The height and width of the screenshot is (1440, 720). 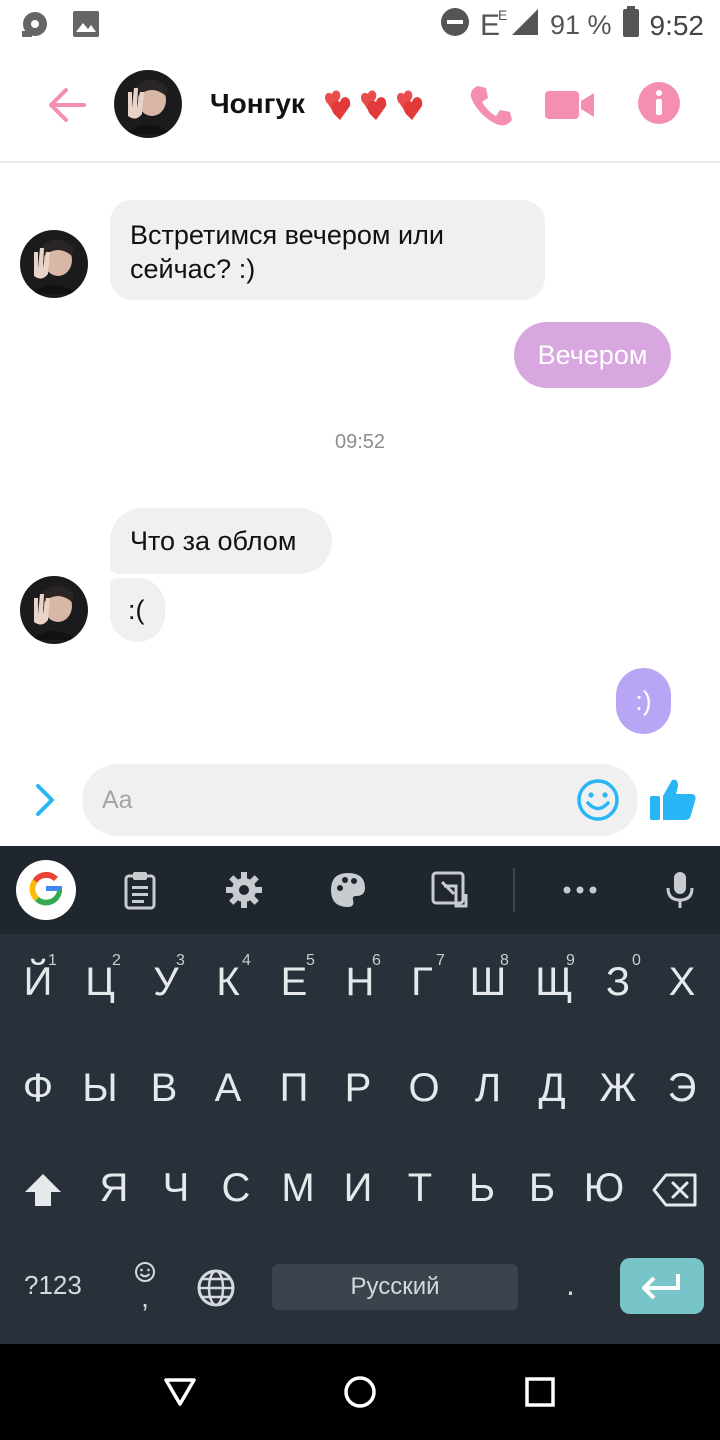 What do you see at coordinates (643, 701) in the screenshot?
I see `outgoing-message-bubble: :)` at bounding box center [643, 701].